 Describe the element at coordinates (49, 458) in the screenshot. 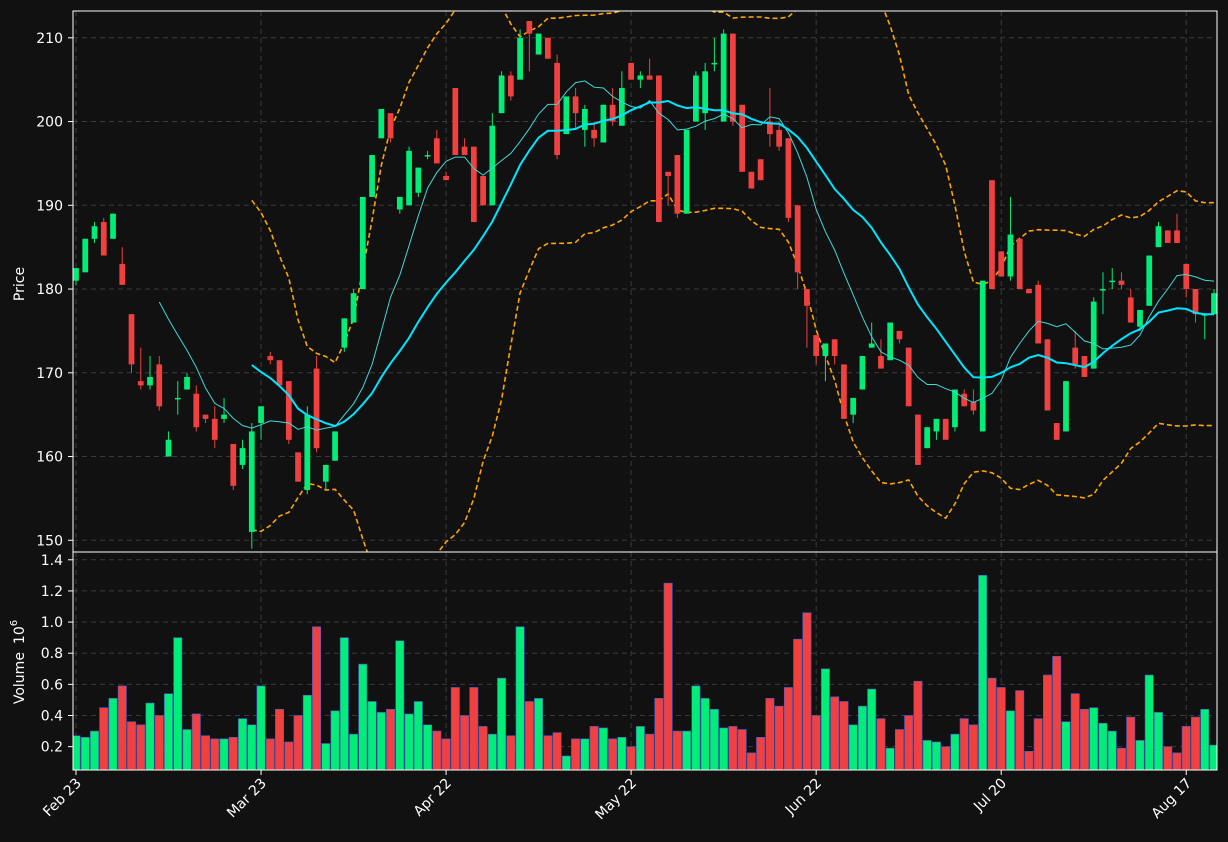

I see `price-tick-label: 160` at that location.